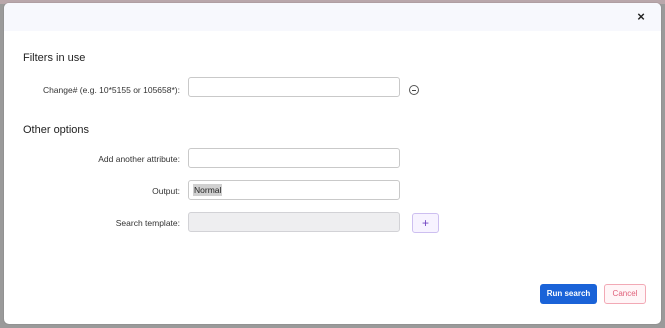 The image size is (665, 328). Describe the element at coordinates (147, 223) in the screenshot. I see `search-template-label: Search template:` at that location.